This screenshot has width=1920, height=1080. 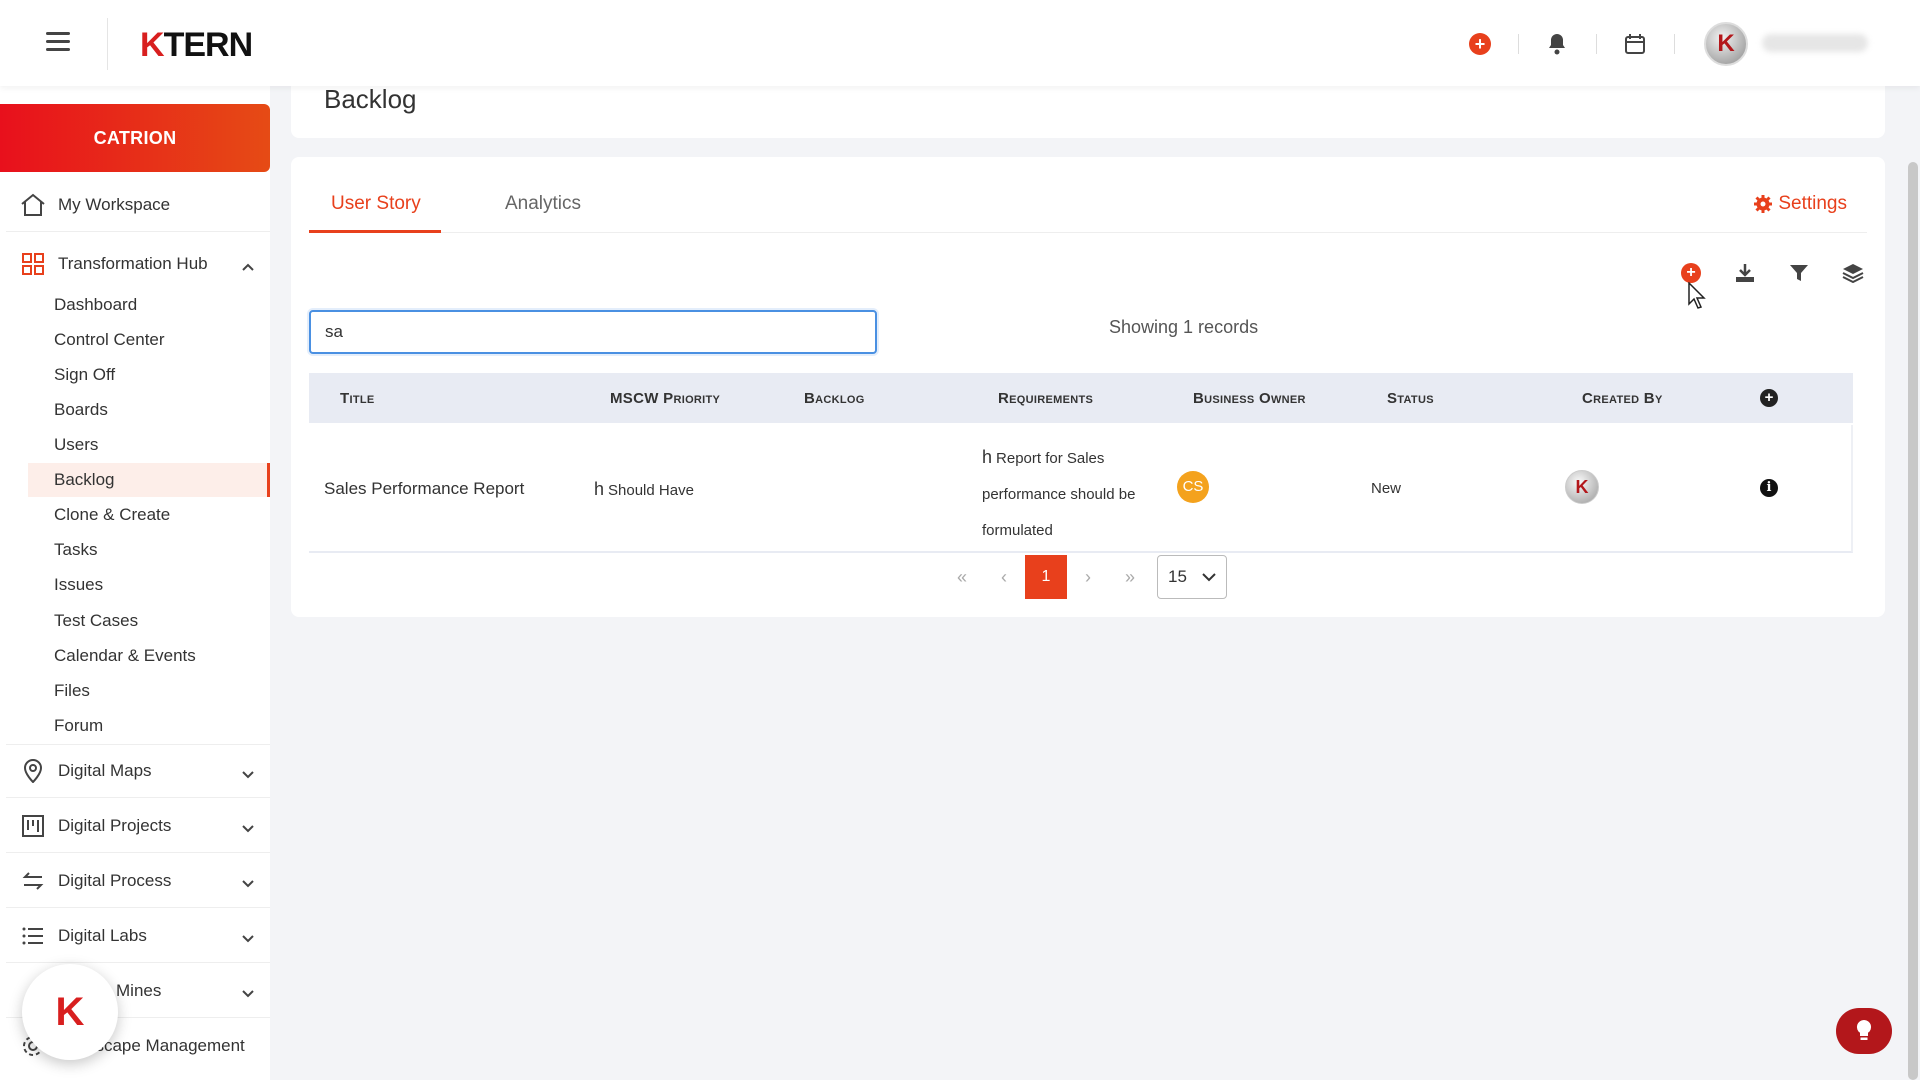 What do you see at coordinates (375, 231) in the screenshot?
I see `active-tab-indicator` at bounding box center [375, 231].